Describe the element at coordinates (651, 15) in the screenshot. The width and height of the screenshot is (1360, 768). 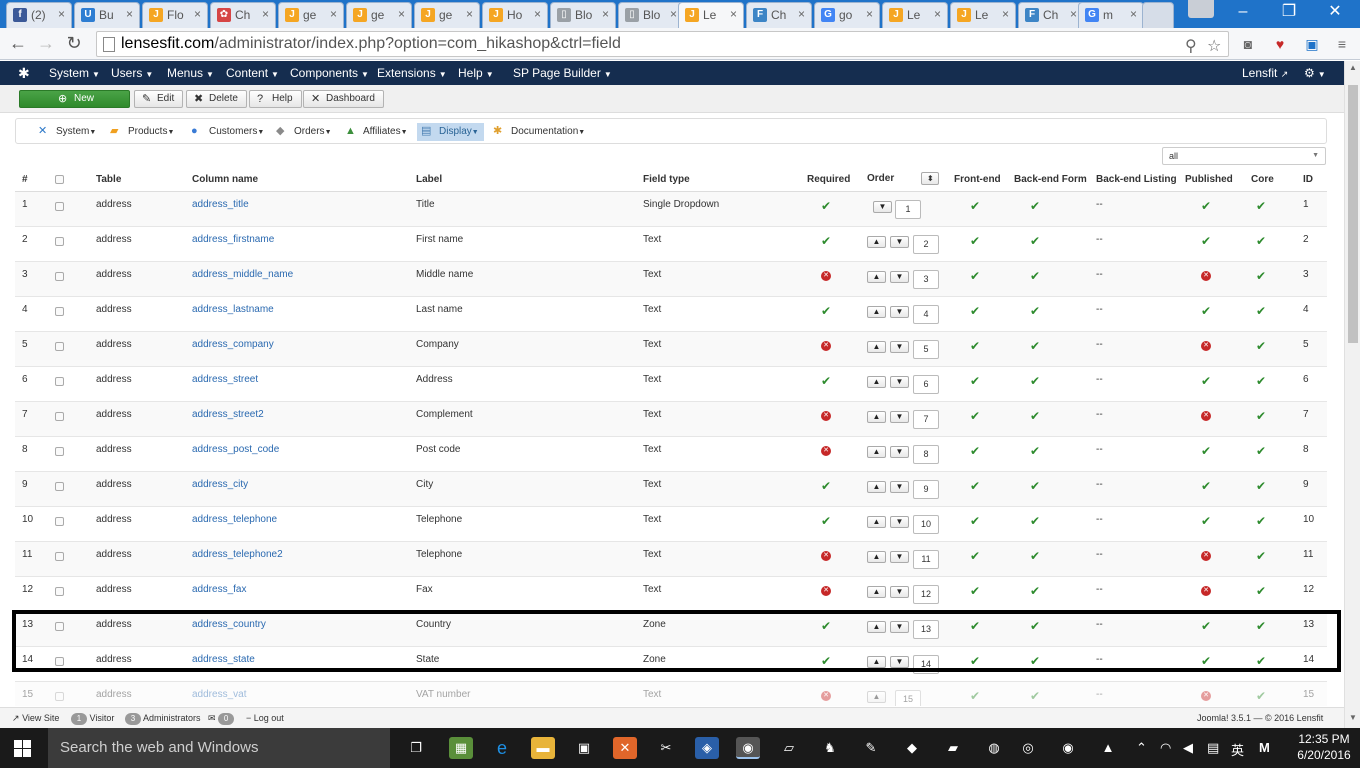
I see `browser-tab: ▯ Blo ×` at that location.